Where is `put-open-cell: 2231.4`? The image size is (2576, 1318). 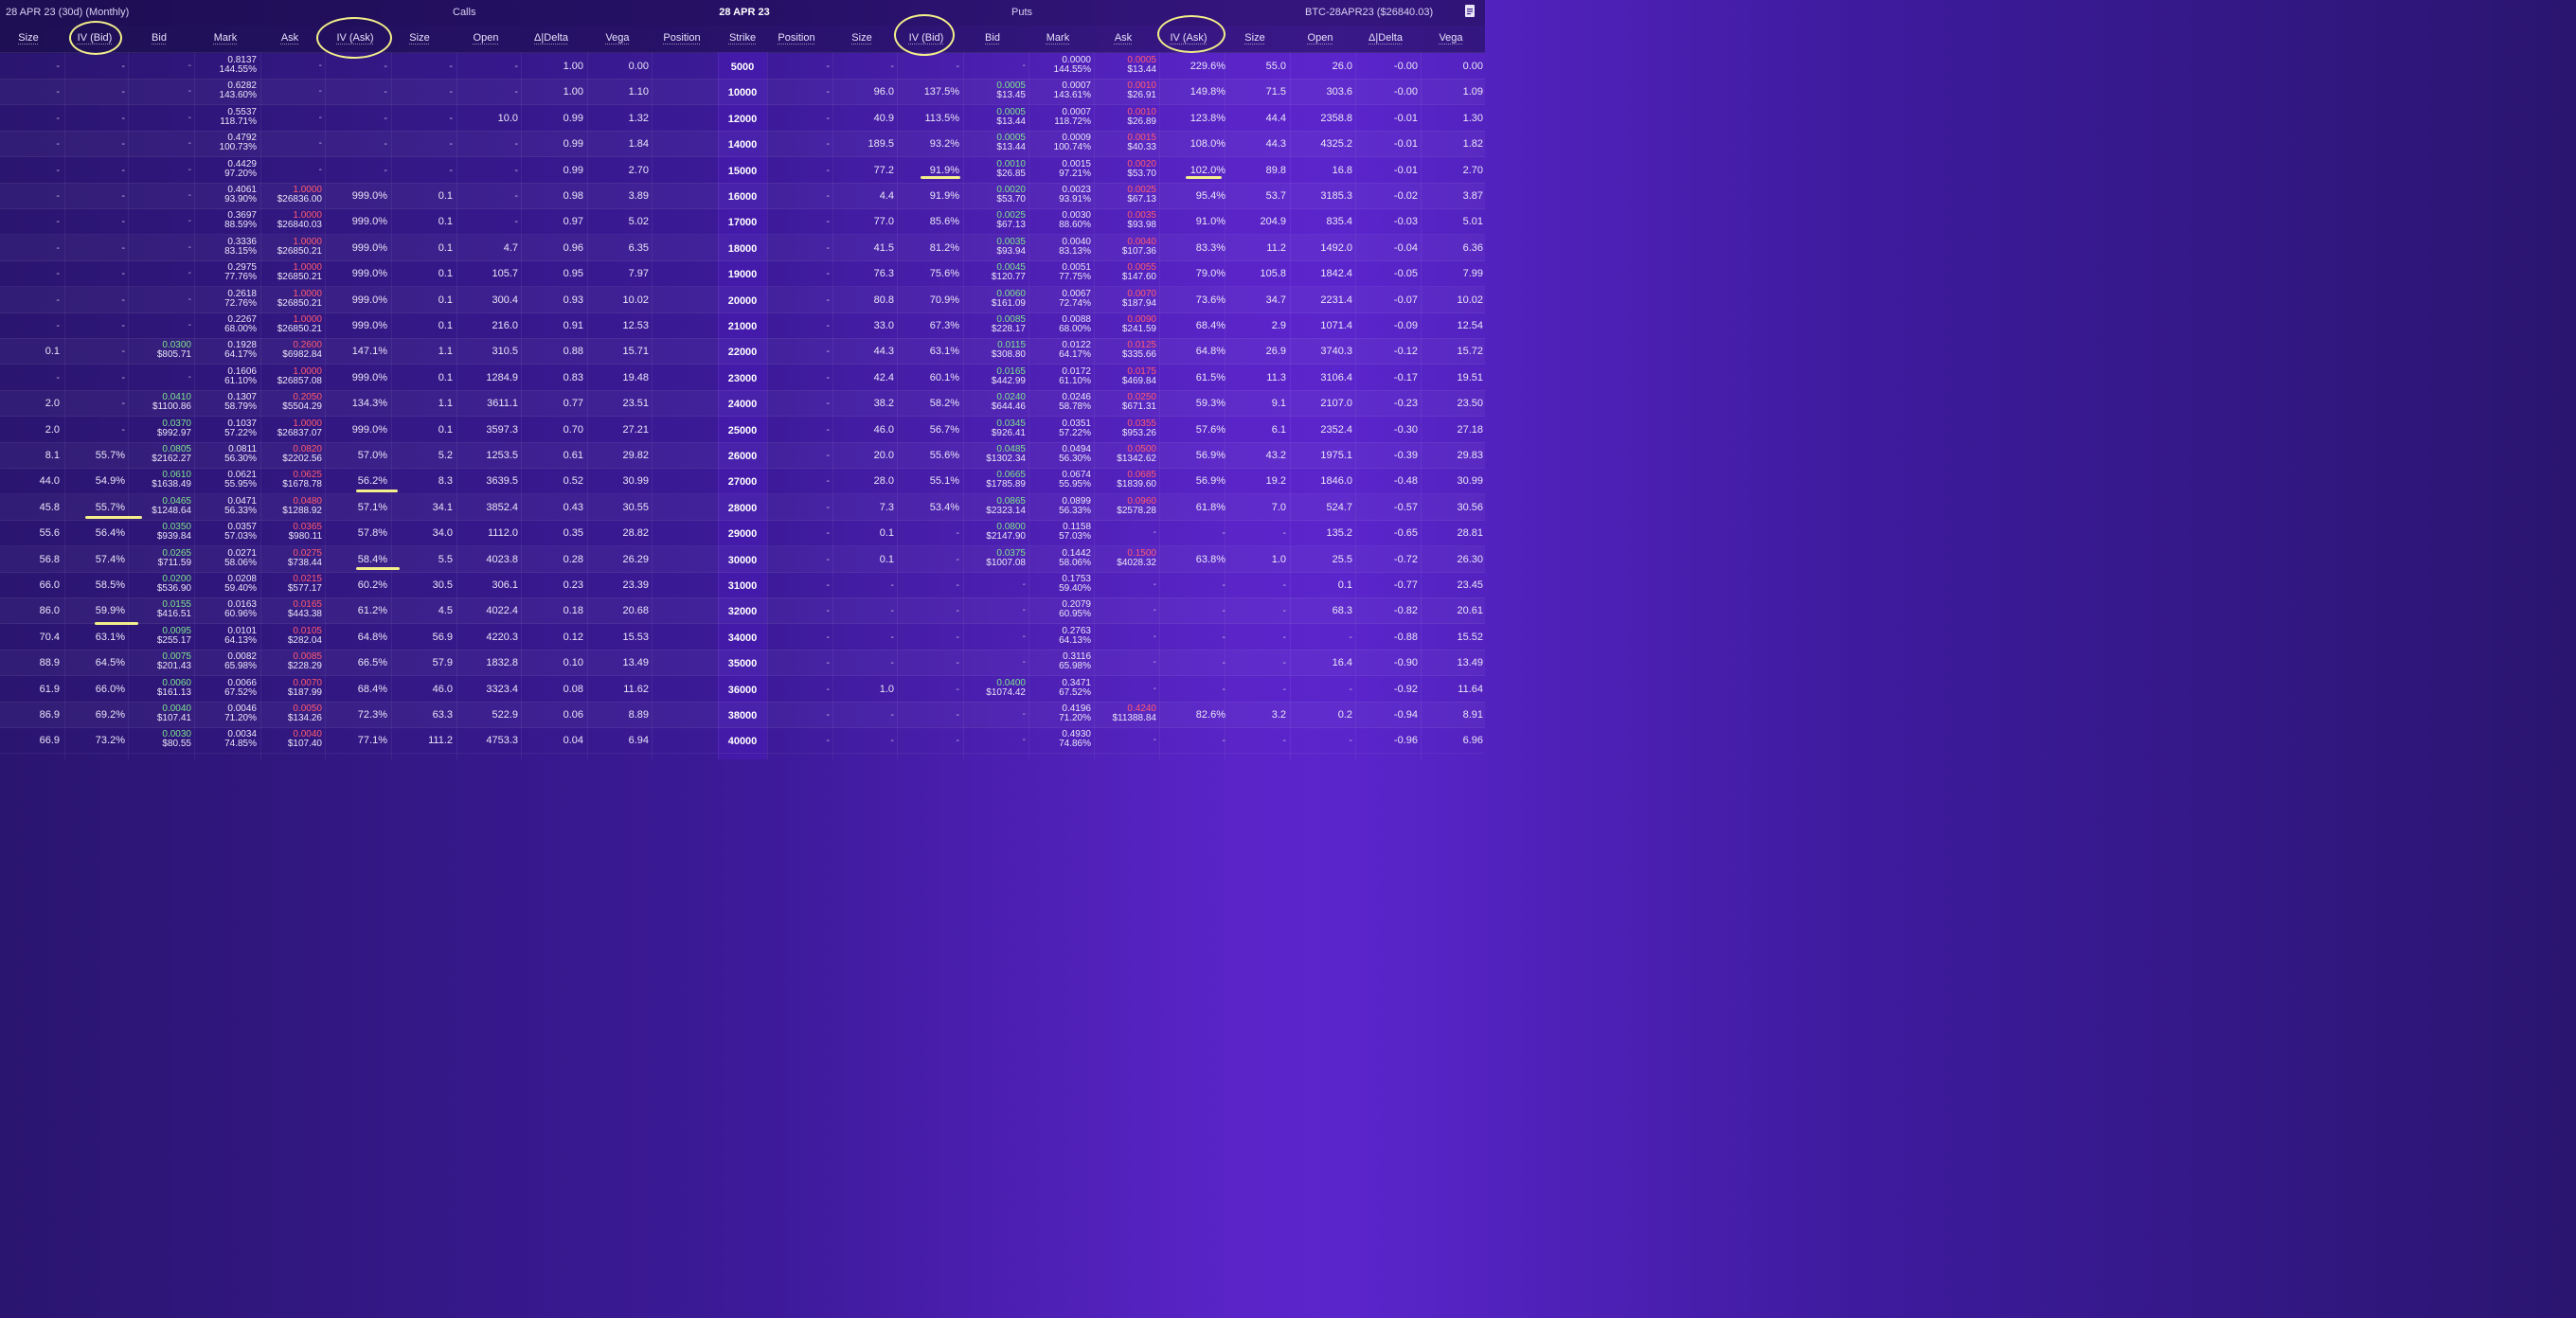 put-open-cell: 2231.4 is located at coordinates (1336, 300).